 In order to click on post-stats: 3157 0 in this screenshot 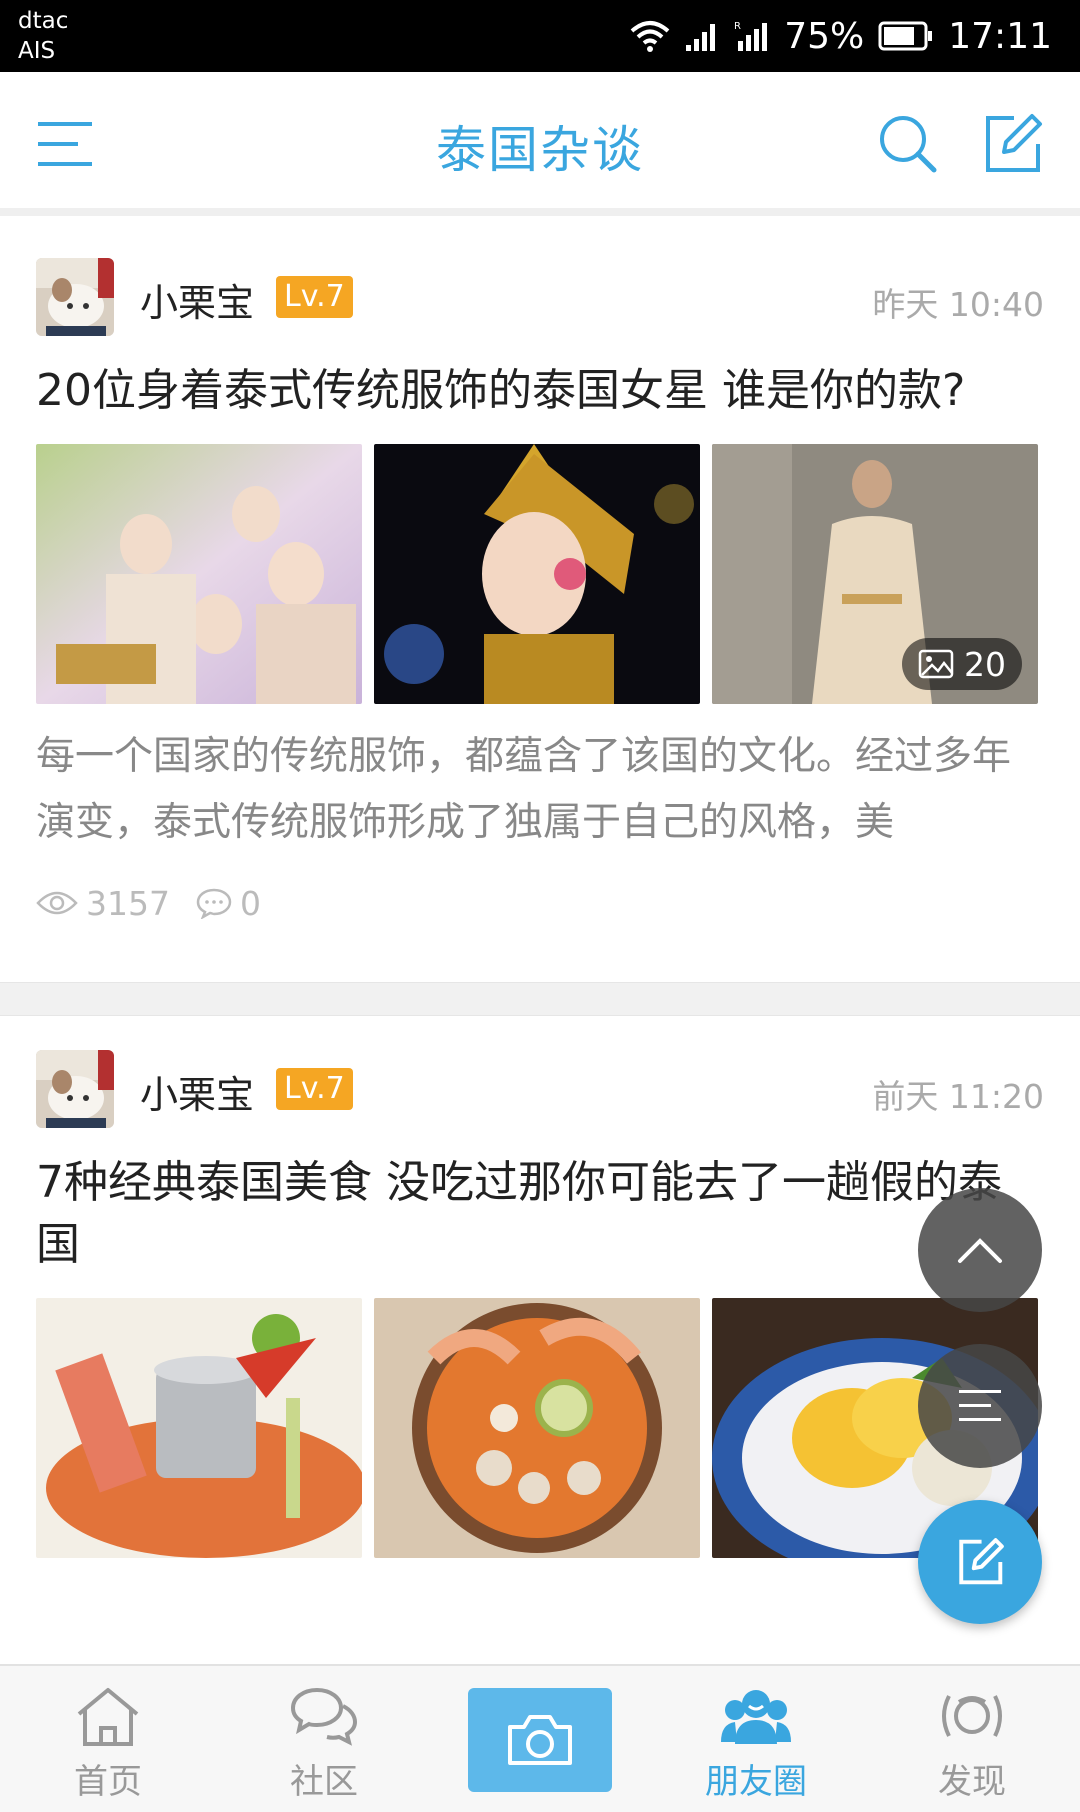, I will do `click(540, 928)`.